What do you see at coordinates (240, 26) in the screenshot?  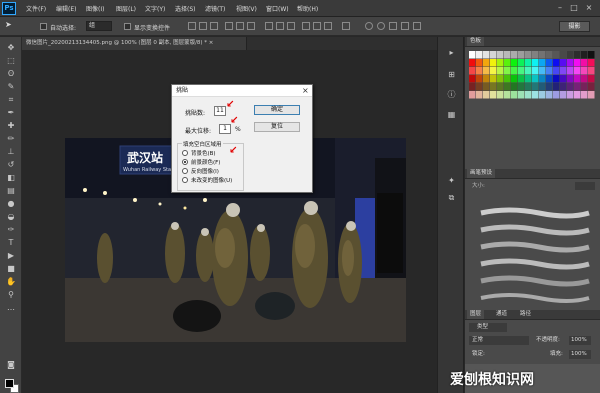 I see `align-center-icon` at bounding box center [240, 26].